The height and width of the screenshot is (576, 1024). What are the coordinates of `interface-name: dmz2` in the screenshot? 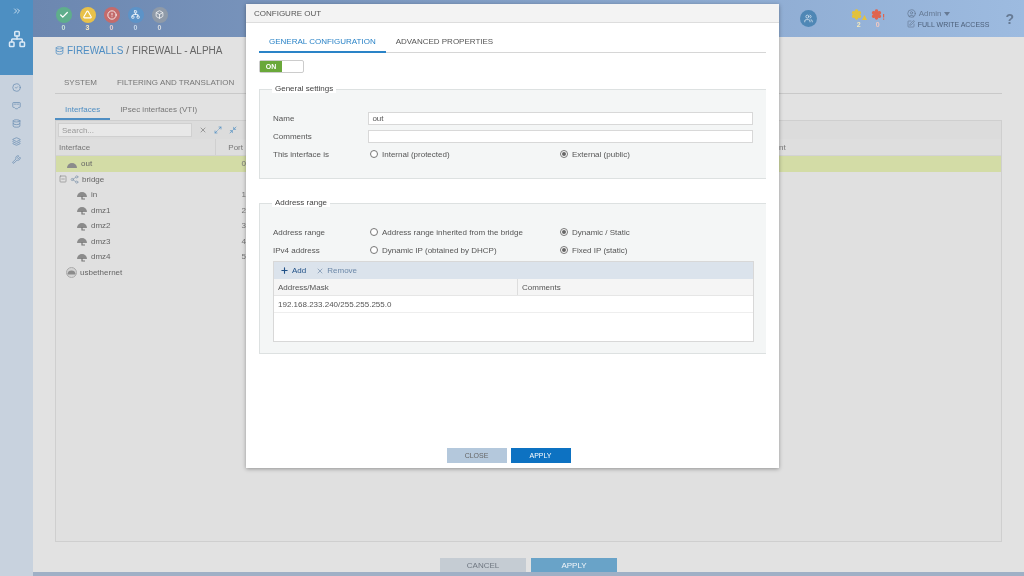 It's located at (101, 226).